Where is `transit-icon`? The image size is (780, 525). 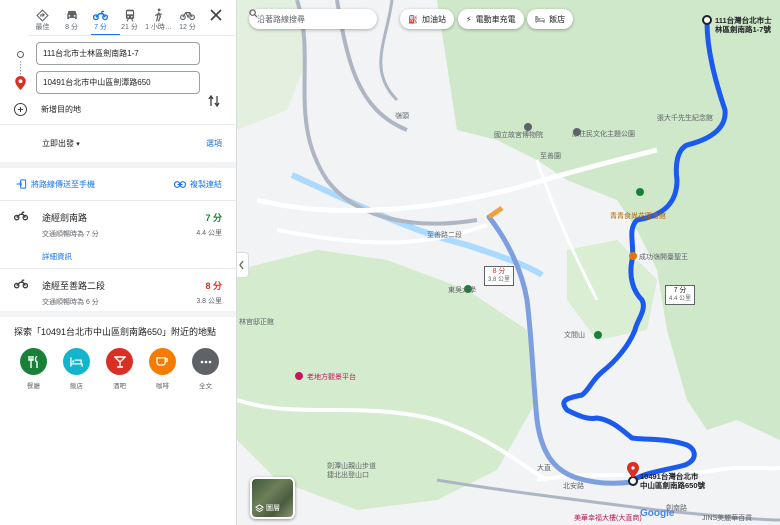
transit-icon is located at coordinates (130, 15).